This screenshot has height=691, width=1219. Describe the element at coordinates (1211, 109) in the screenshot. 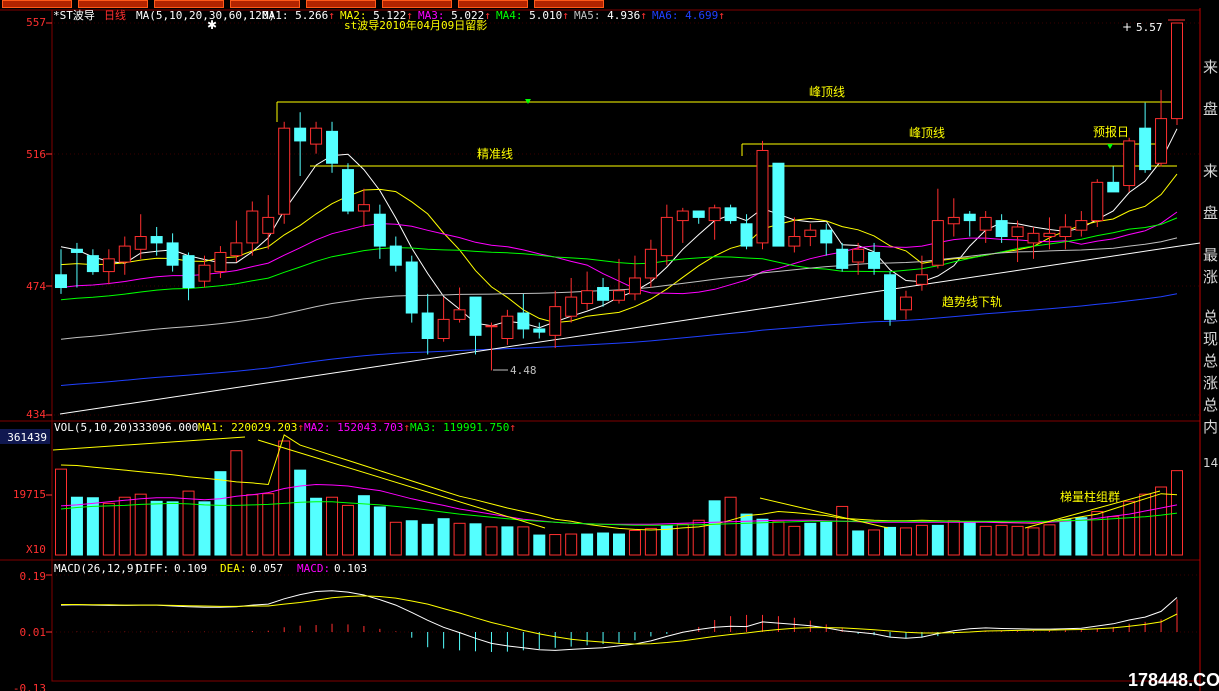

I see `right-panel-item-2: 盘` at that location.